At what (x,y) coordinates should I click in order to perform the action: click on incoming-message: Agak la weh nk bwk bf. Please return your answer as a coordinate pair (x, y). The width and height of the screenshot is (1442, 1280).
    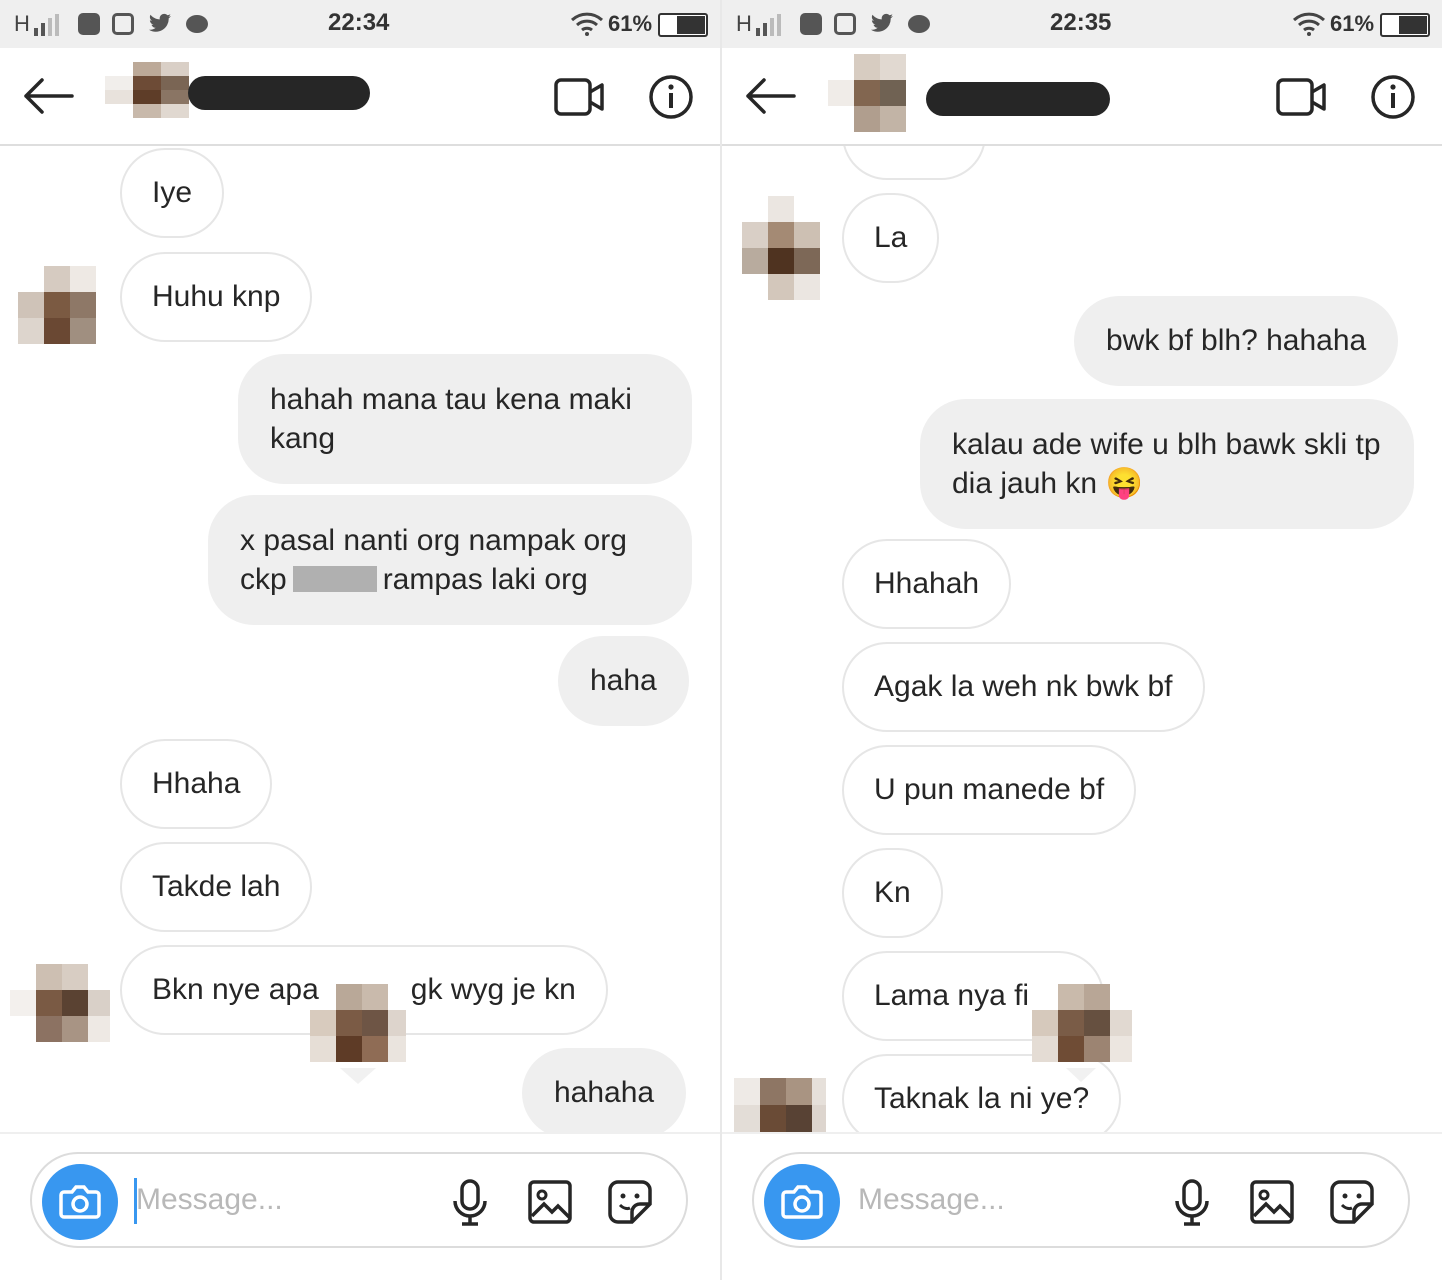
    Looking at the image, I should click on (1023, 687).